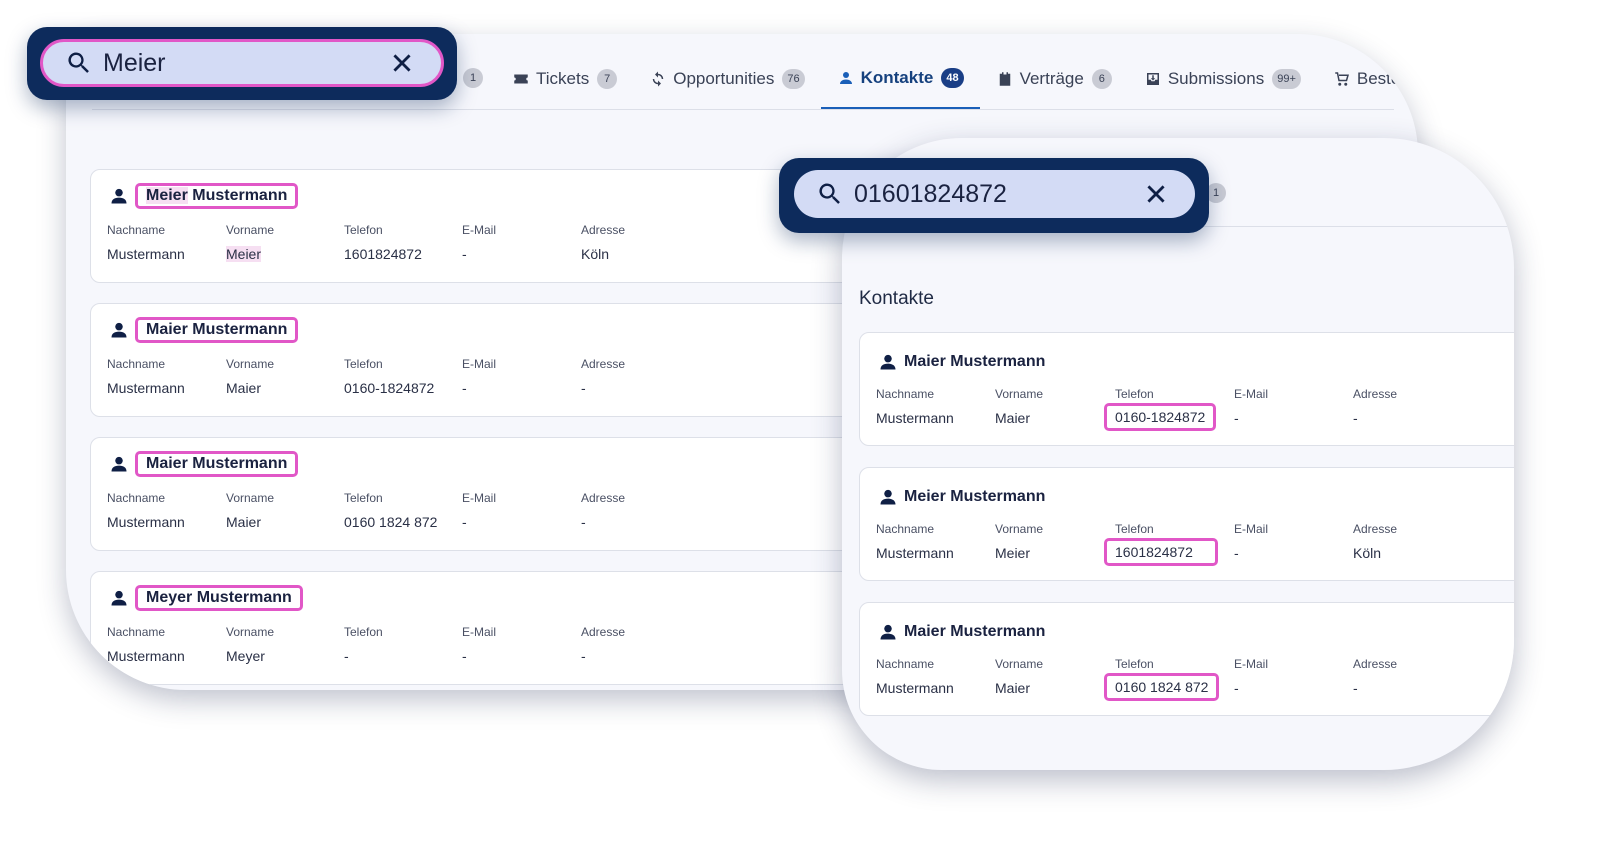 Image resolution: width=1600 pixels, height=843 pixels. I want to click on tab-label: Tickets, so click(563, 78).